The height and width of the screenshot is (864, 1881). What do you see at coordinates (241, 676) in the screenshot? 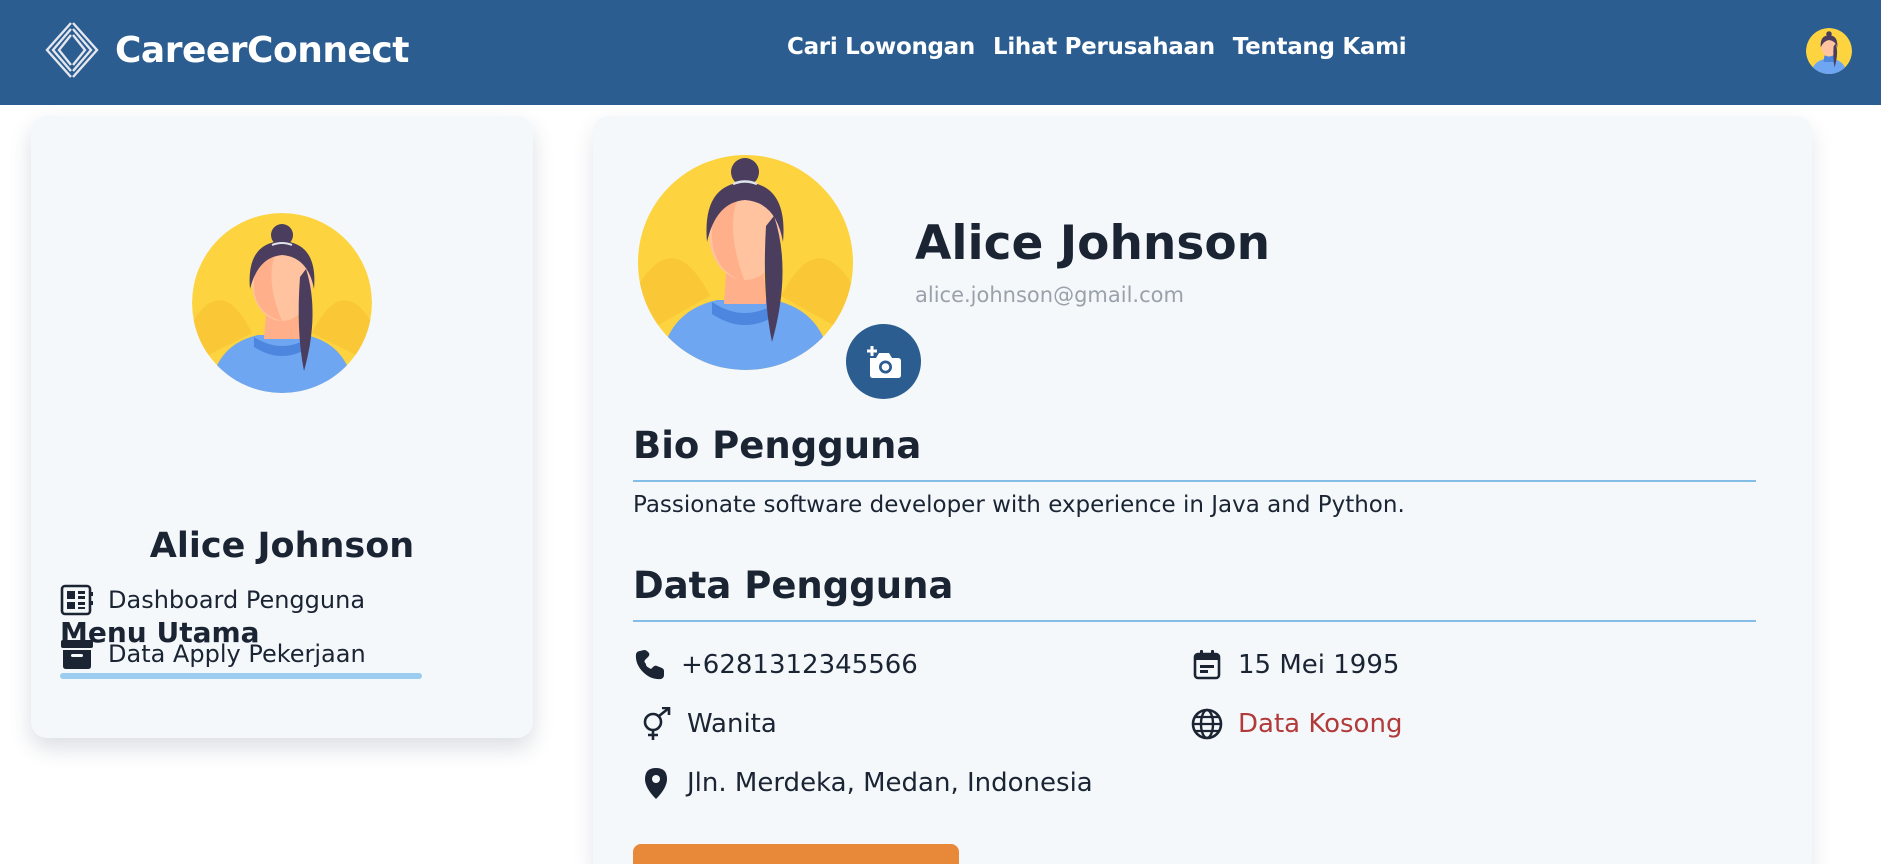
I see `sidebar-menu-divider` at bounding box center [241, 676].